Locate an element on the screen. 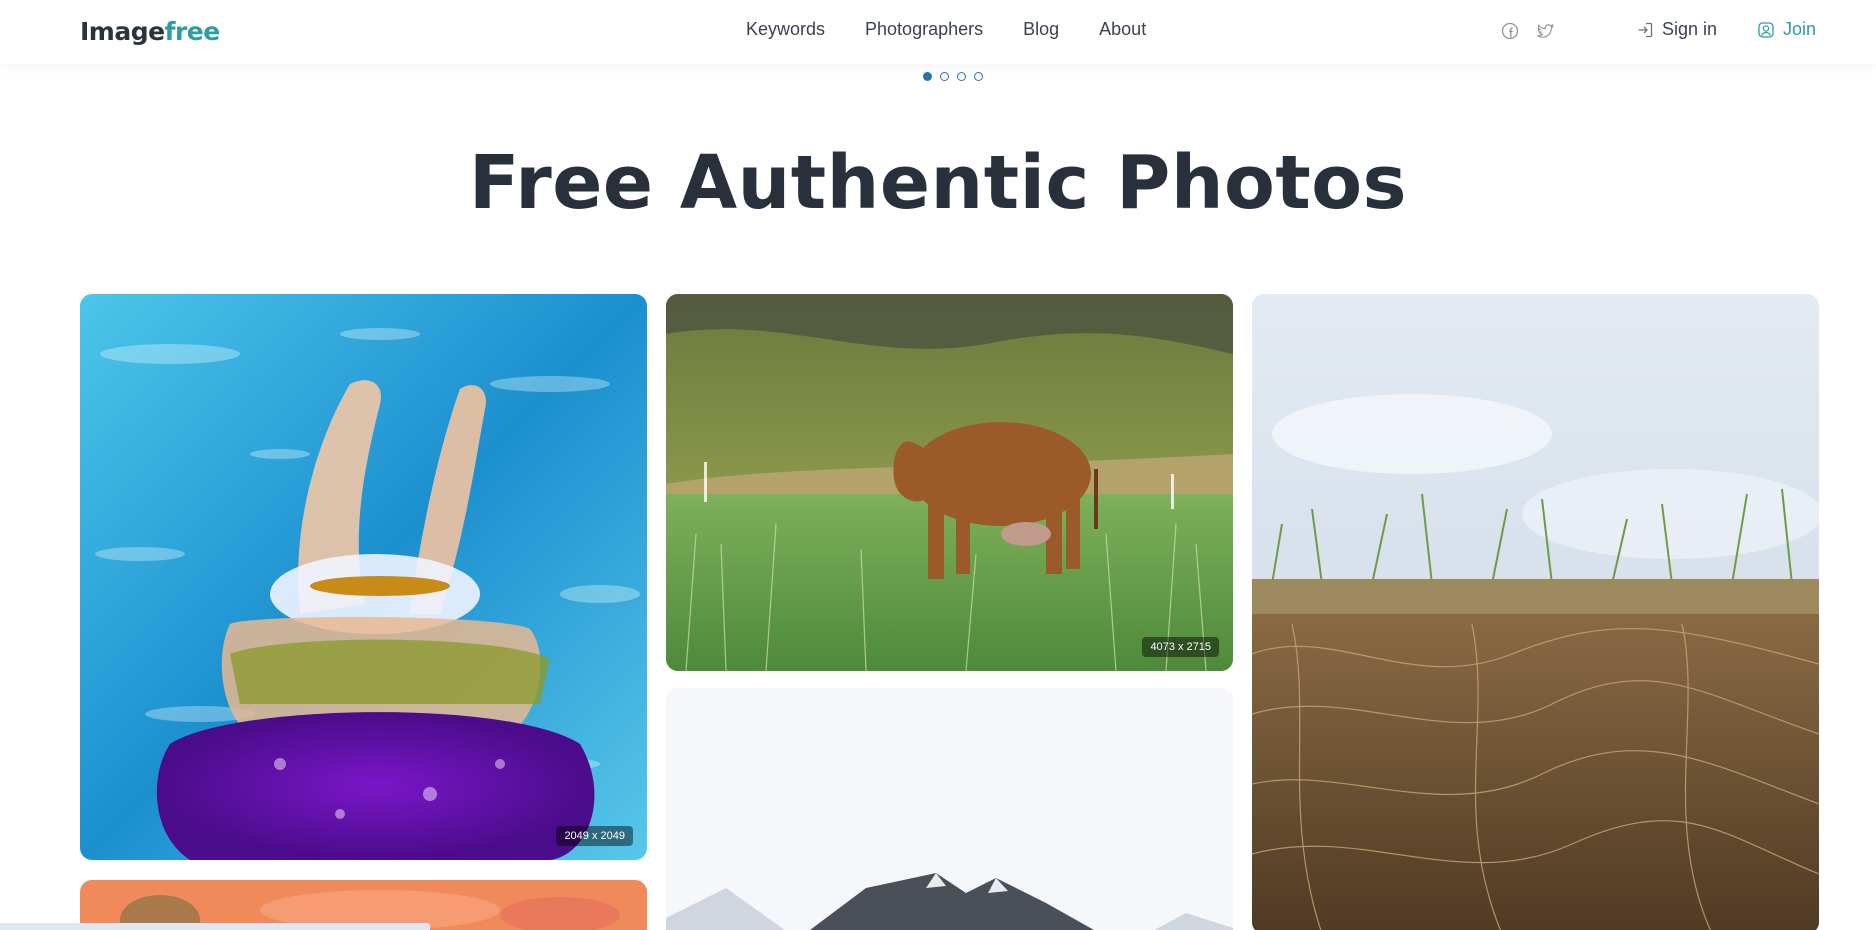  status-bar is located at coordinates (215, 926).